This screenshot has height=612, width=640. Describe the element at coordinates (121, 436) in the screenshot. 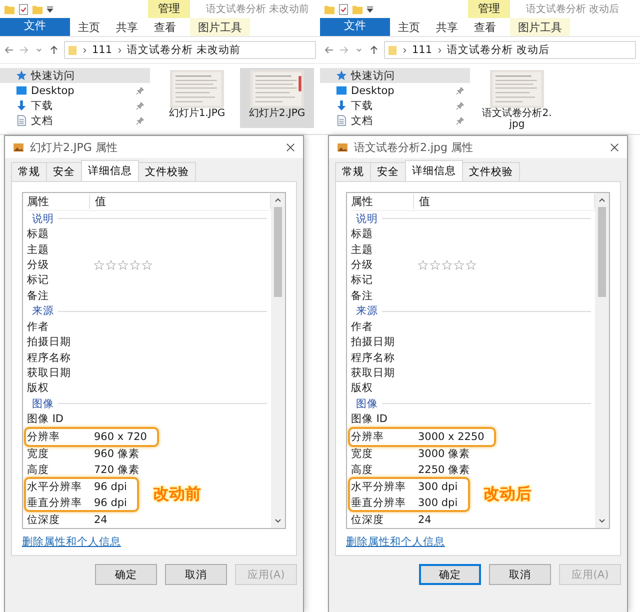

I see `property-value: 960 x 720` at that location.